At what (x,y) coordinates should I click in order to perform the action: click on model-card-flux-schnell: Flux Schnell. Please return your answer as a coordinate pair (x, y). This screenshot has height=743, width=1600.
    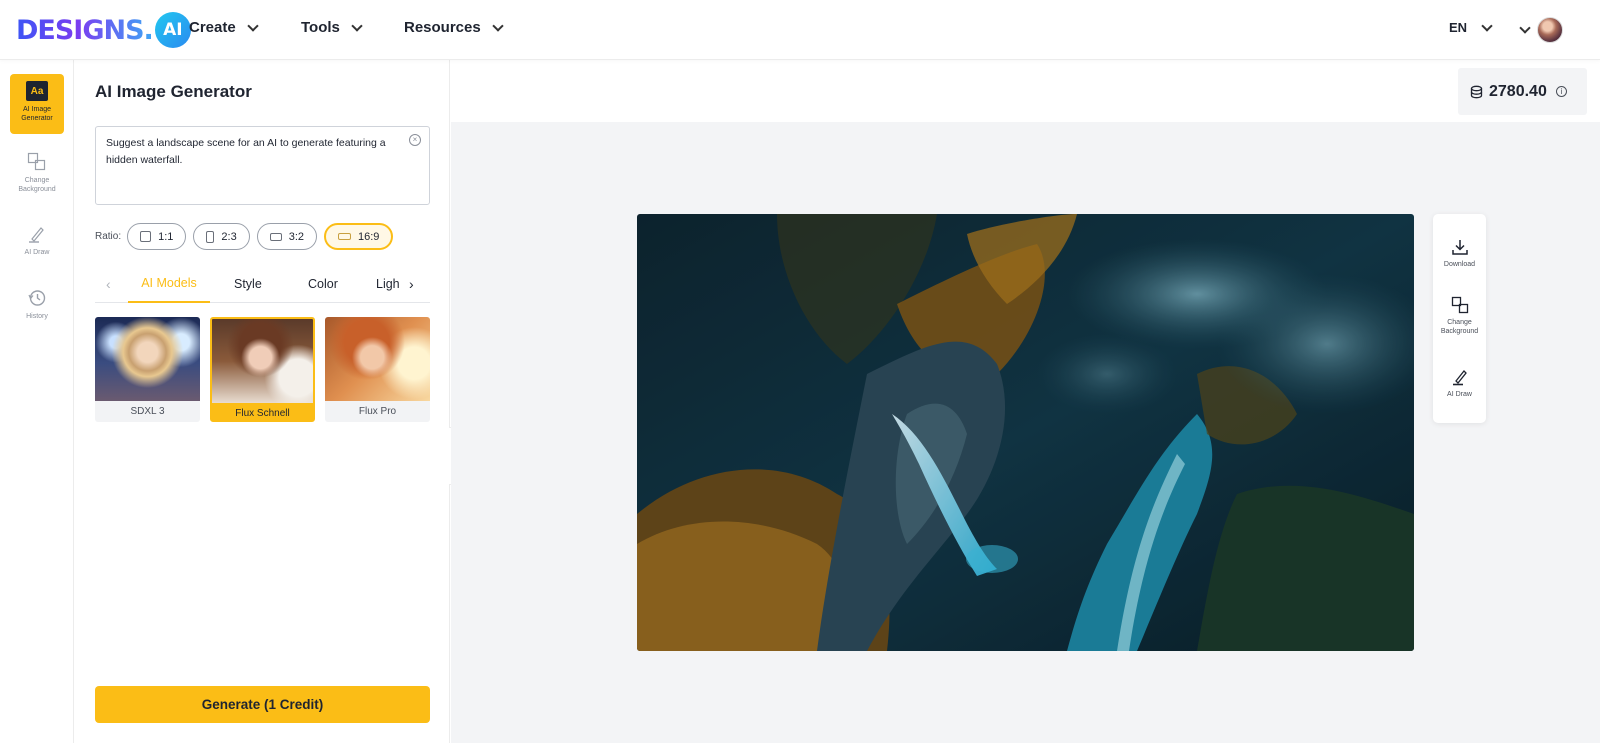
    Looking at the image, I should click on (262, 369).